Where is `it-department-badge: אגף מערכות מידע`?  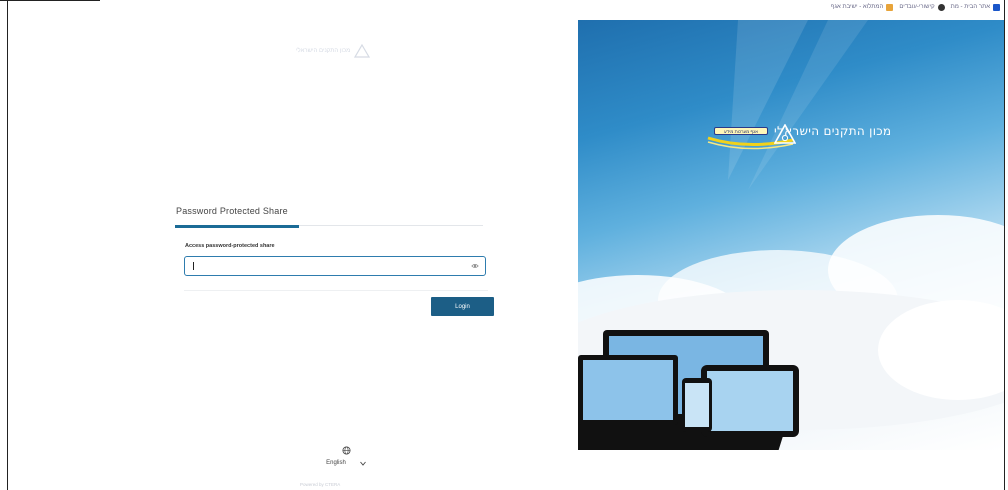 it-department-badge: אגף מערכות מידע is located at coordinates (741, 131).